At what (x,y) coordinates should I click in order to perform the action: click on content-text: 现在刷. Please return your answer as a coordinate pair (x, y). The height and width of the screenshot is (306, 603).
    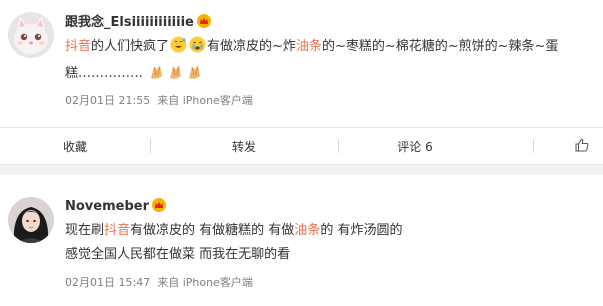
    Looking at the image, I should click on (85, 230).